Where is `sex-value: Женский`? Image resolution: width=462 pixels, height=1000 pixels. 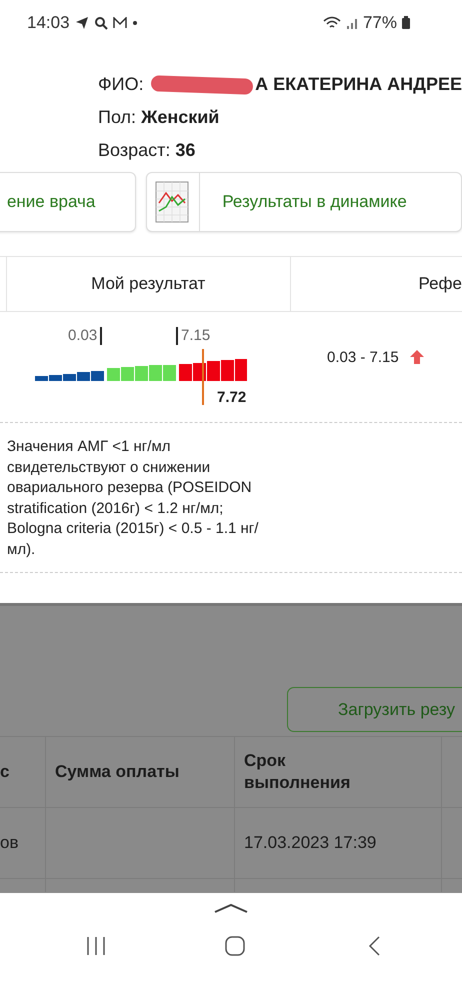
sex-value: Женский is located at coordinates (180, 117).